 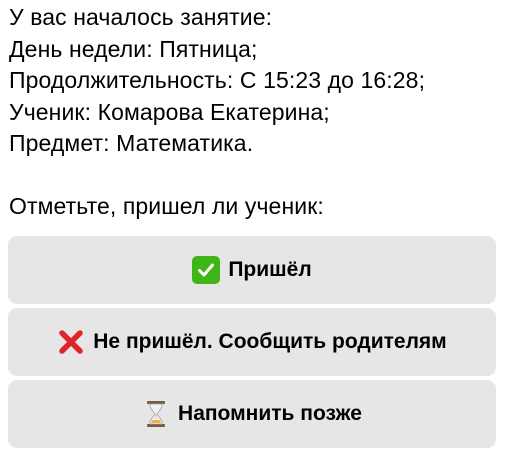 What do you see at coordinates (270, 341) in the screenshot?
I see `absent-notify-parents-button-label: Не пришёл. Сообщить родителям` at bounding box center [270, 341].